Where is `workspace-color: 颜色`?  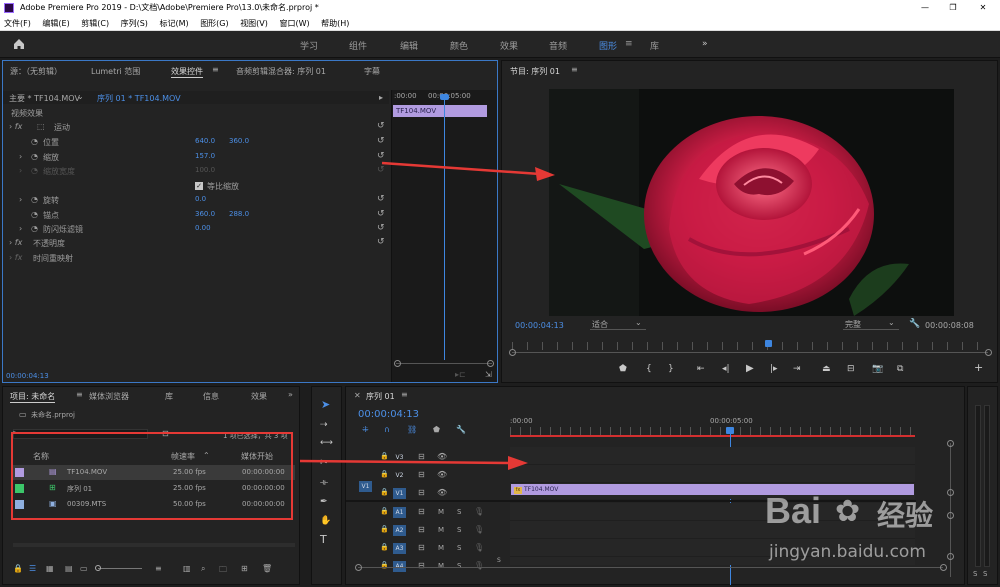
workspace-color: 颜色 is located at coordinates (459, 45).